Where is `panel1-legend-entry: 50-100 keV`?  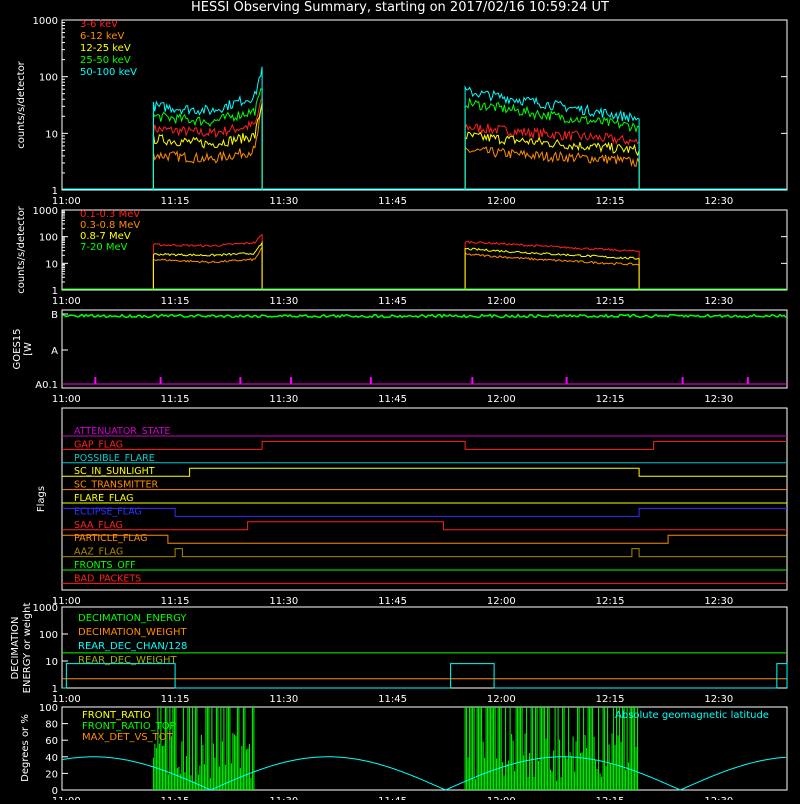 panel1-legend-entry: 50-100 keV is located at coordinates (108, 72).